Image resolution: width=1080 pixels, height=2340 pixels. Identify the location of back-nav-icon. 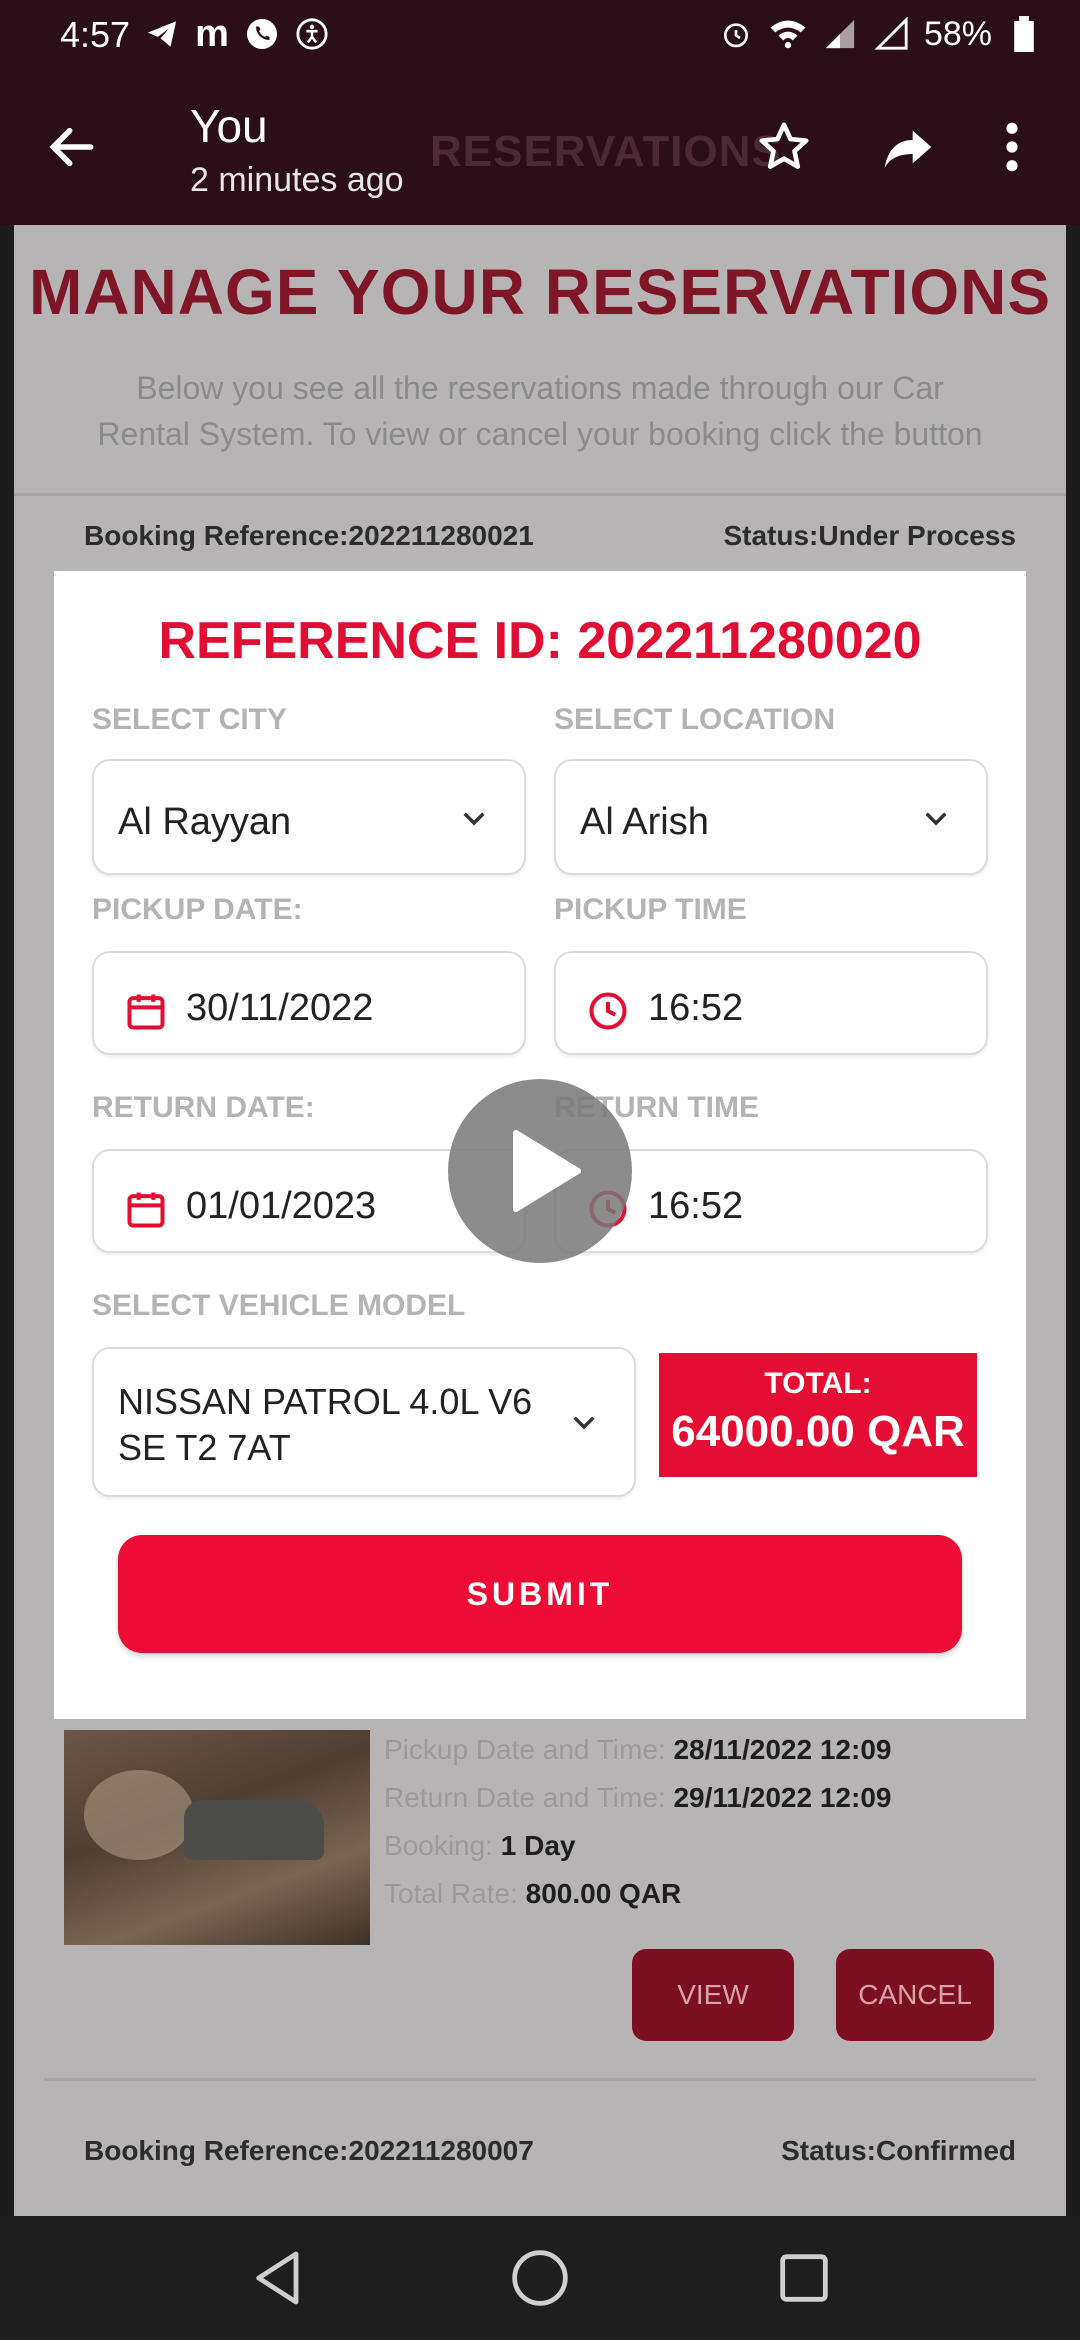
(280, 2278).